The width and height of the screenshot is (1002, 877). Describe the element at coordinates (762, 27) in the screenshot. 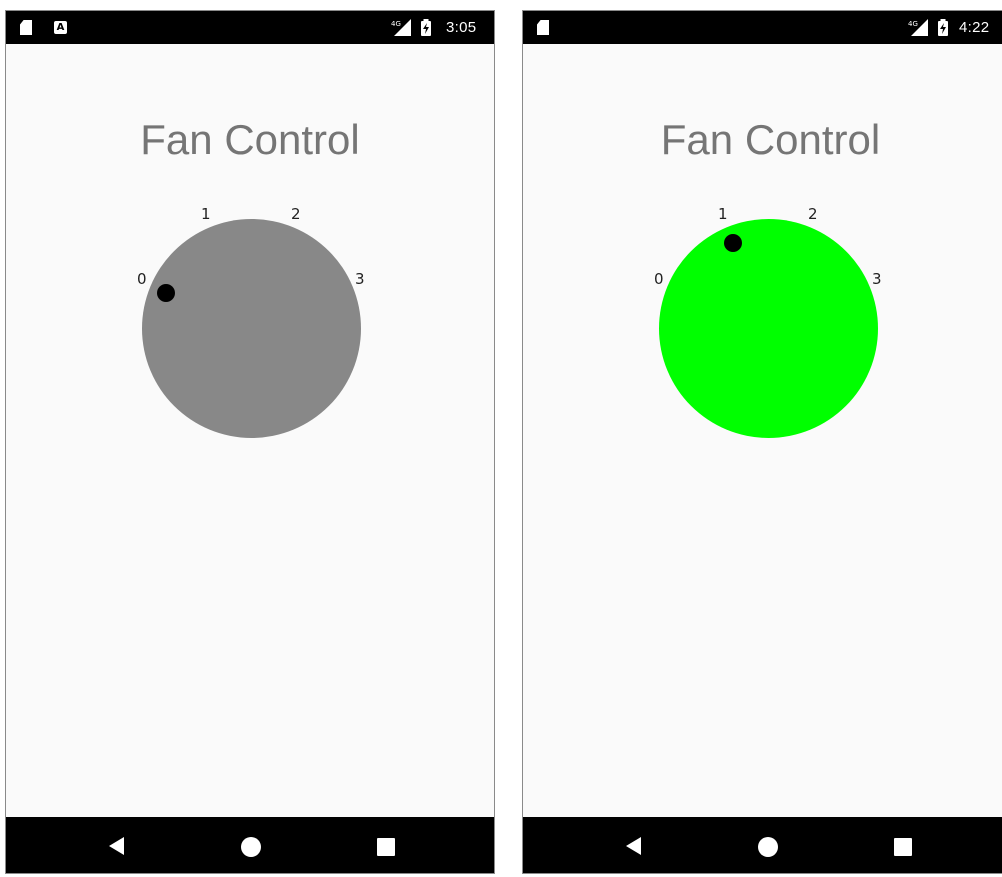

I see `status-bar: 4G 4:22` at that location.